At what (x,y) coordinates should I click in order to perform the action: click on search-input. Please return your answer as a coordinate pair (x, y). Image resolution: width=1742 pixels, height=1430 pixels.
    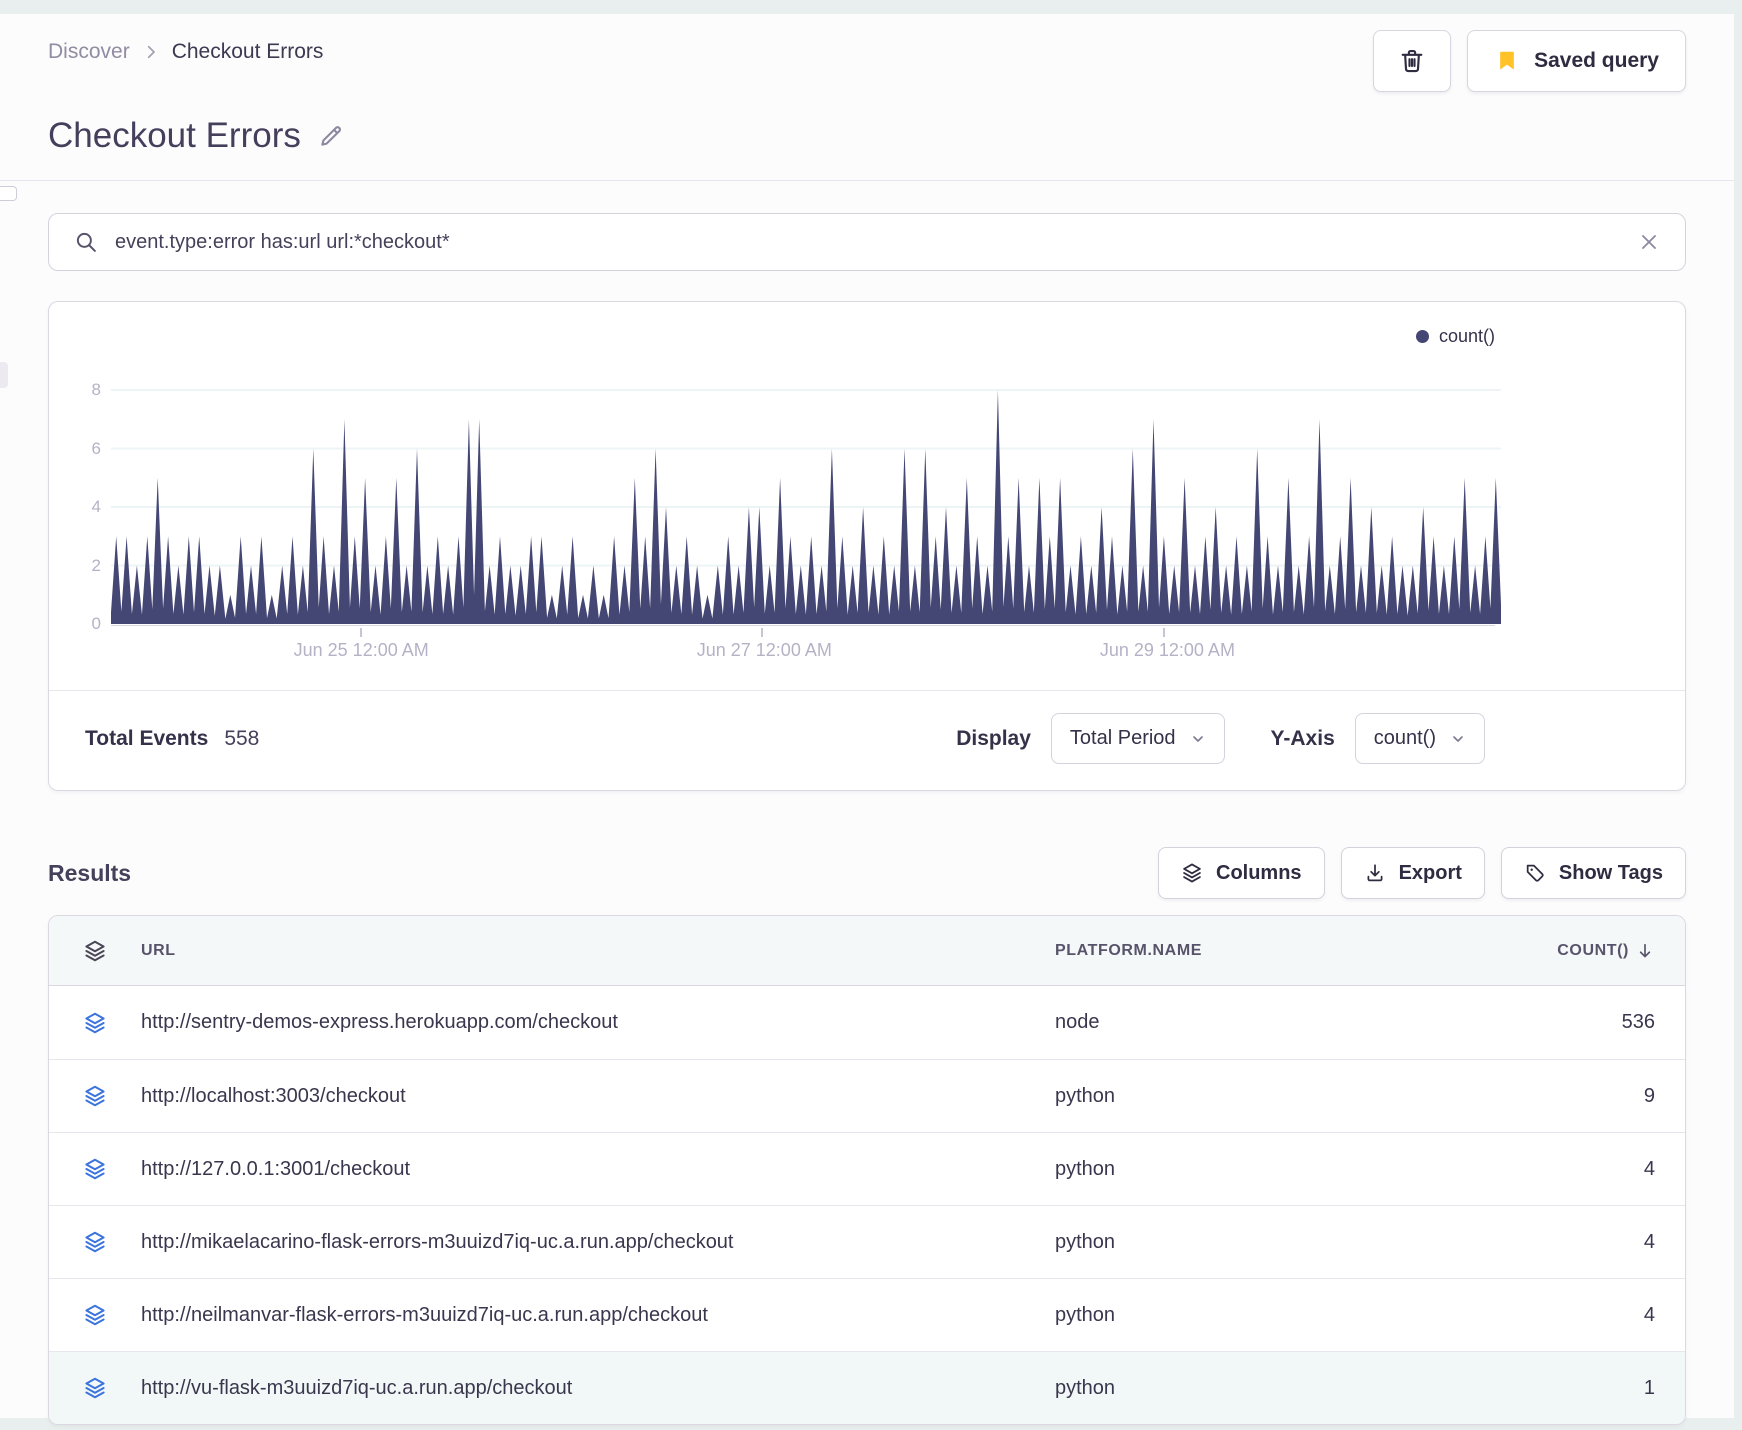
    Looking at the image, I should click on (868, 242).